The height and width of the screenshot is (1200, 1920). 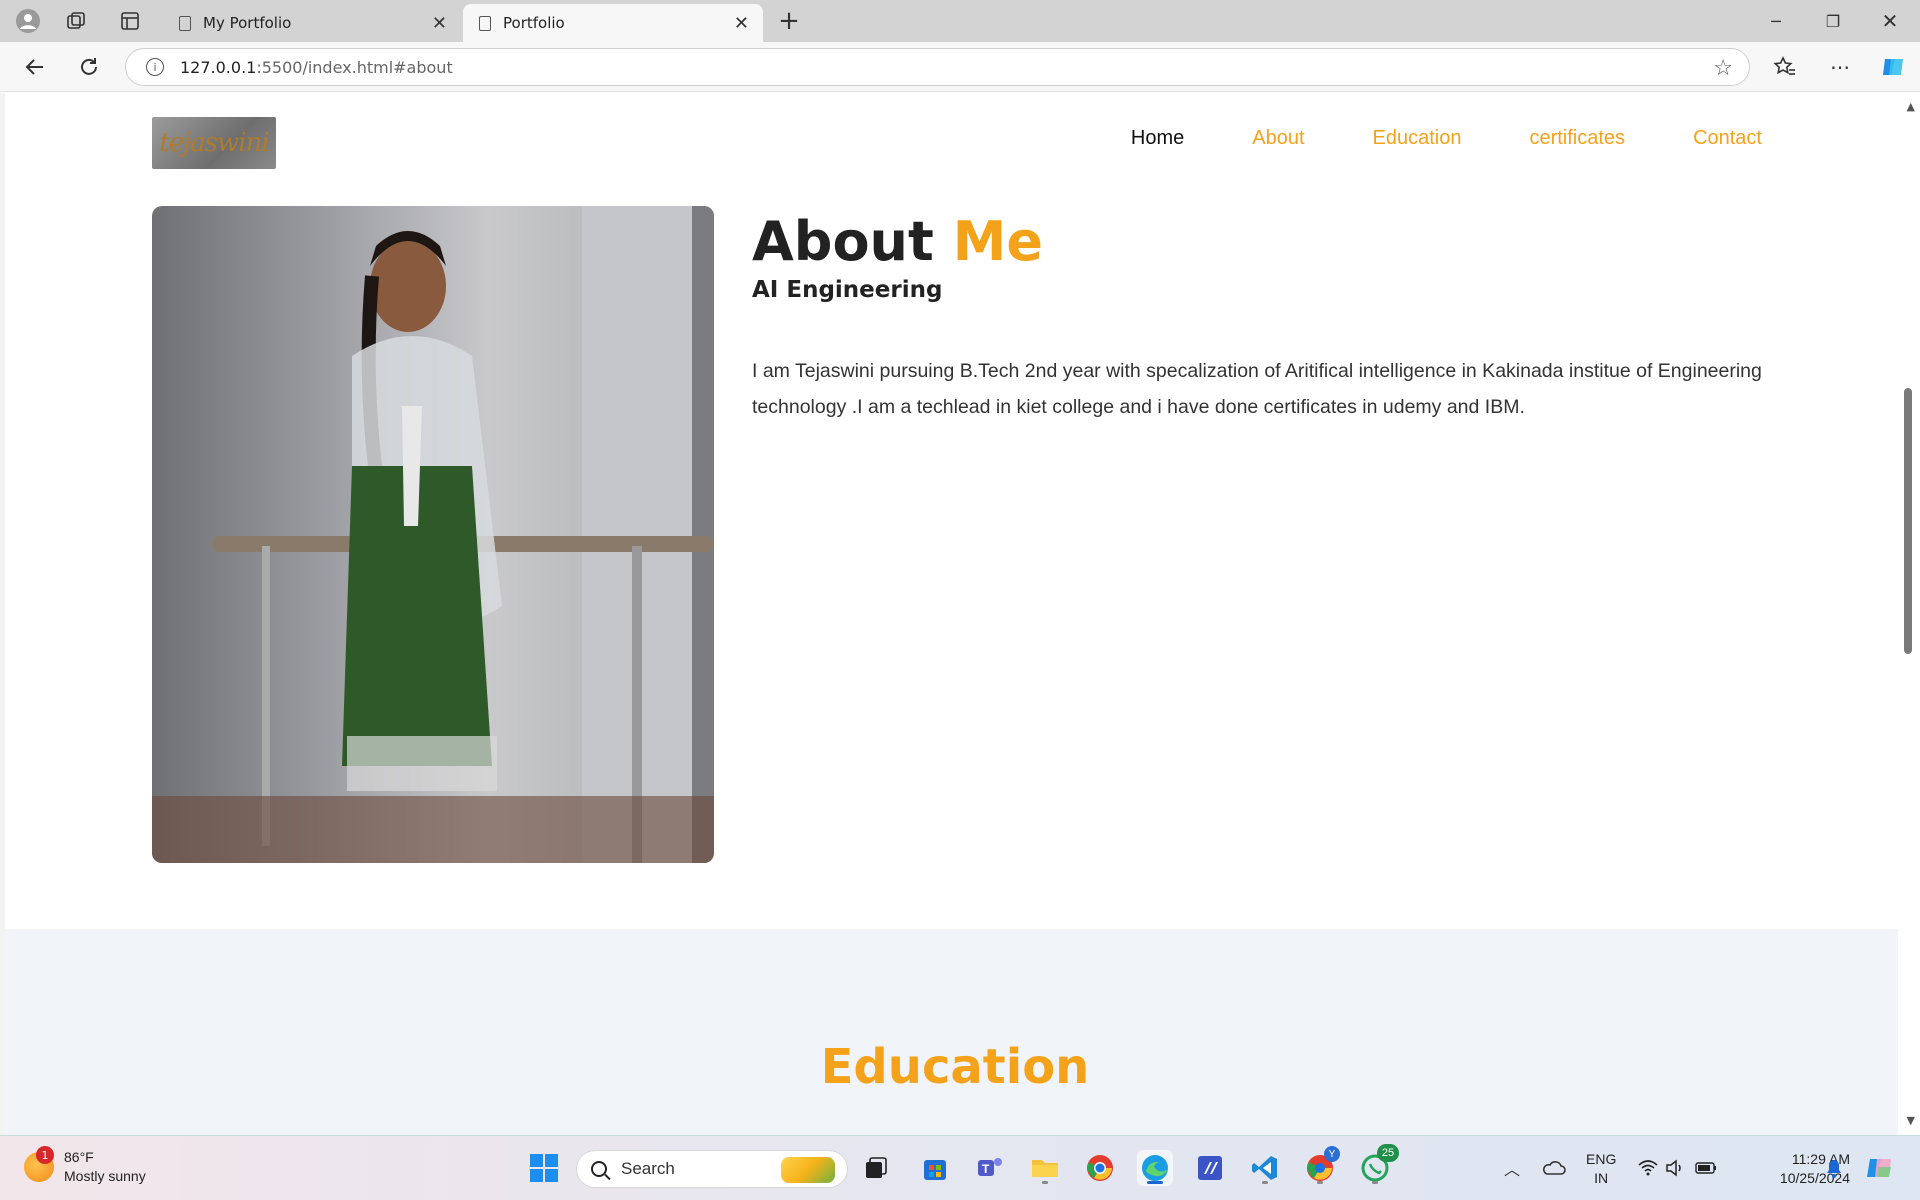 I want to click on weather-temp: 86°F, so click(x=79, y=1157).